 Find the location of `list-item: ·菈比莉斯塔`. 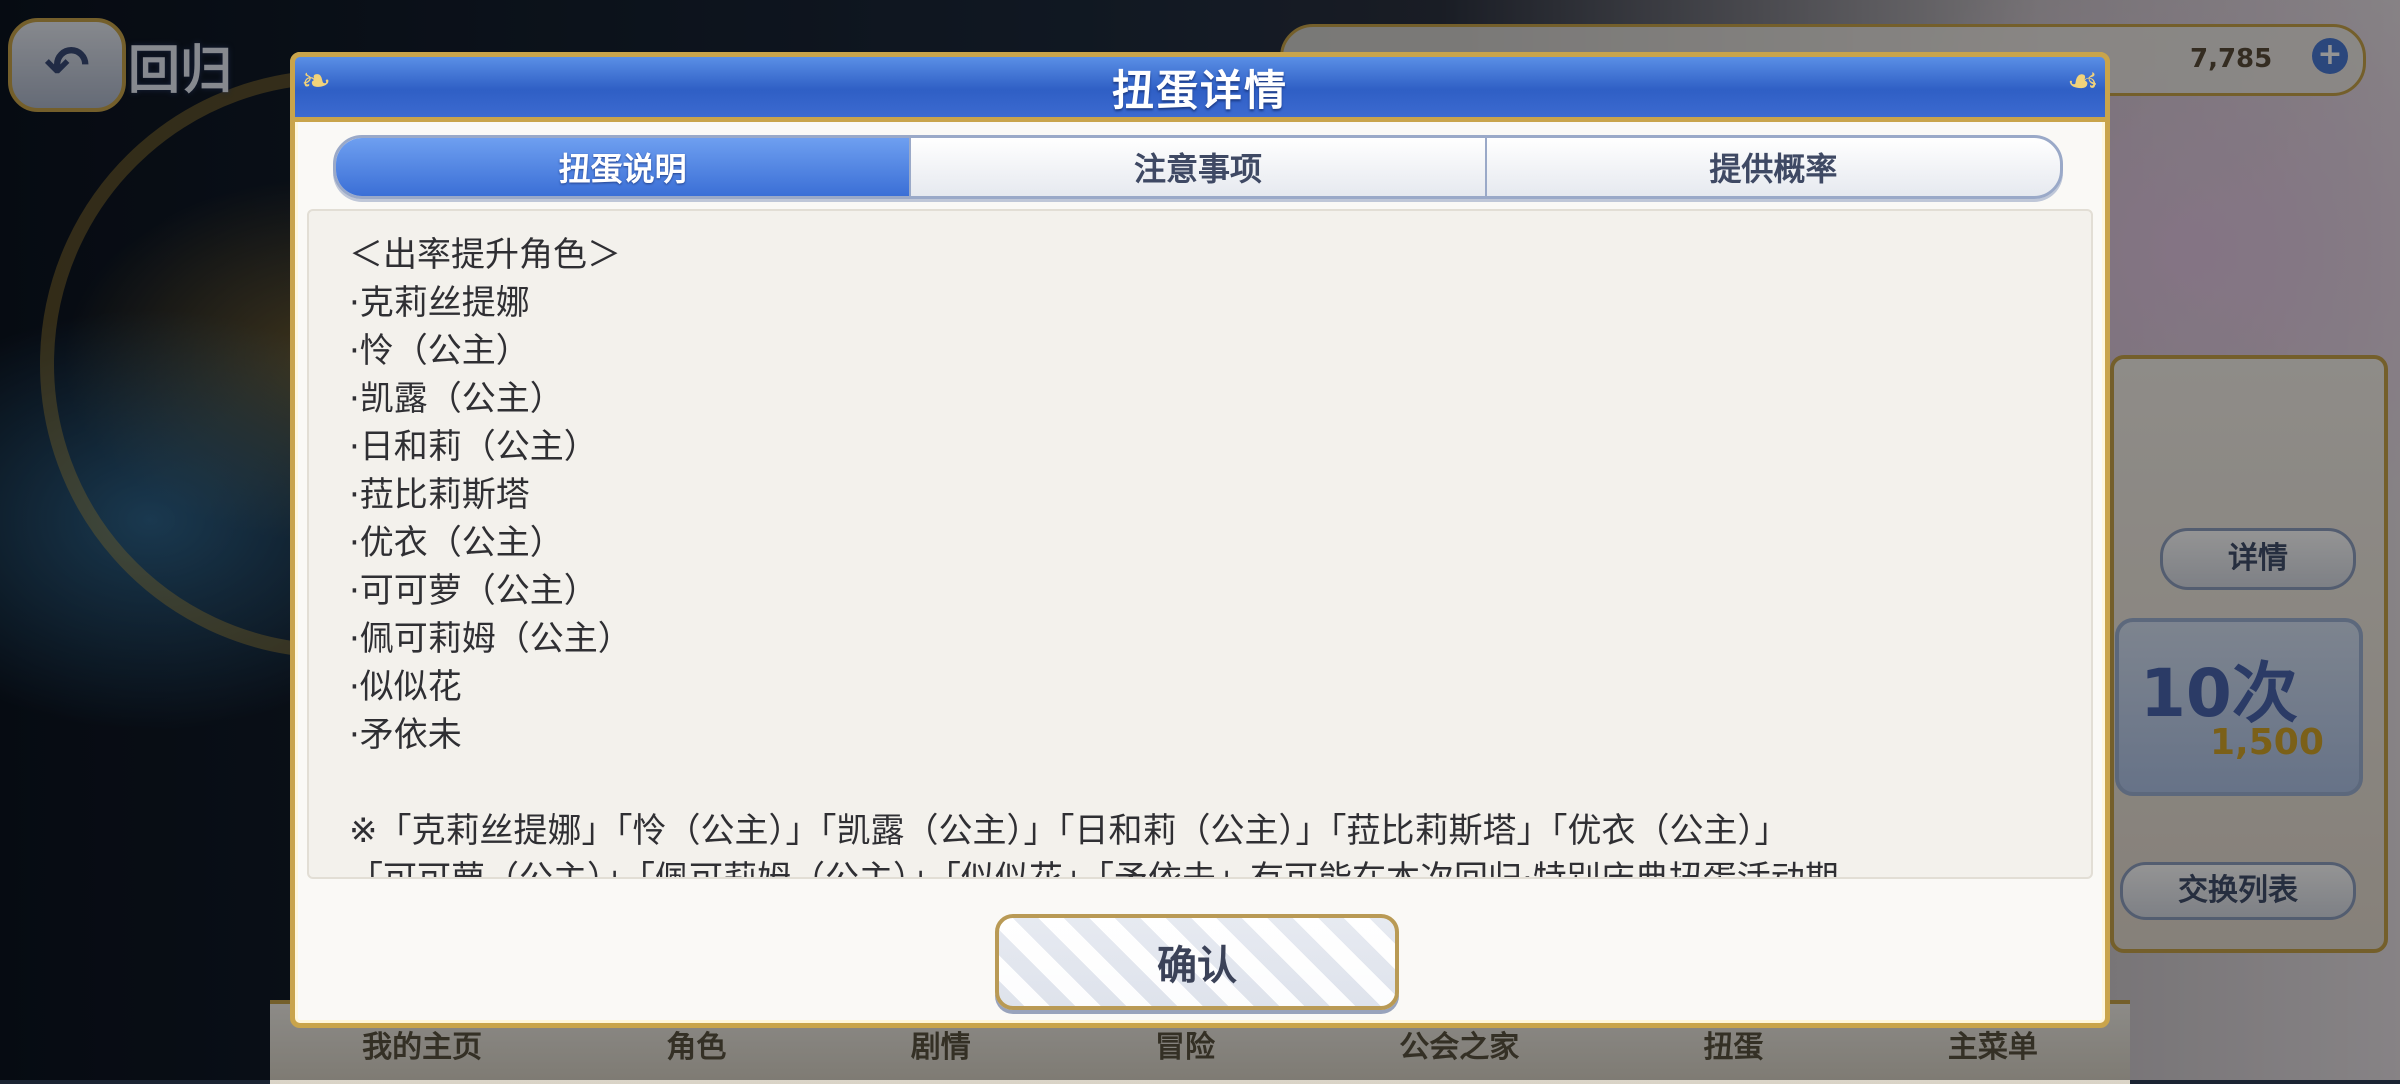

list-item: ·菈比莉斯塔 is located at coordinates (439, 495).